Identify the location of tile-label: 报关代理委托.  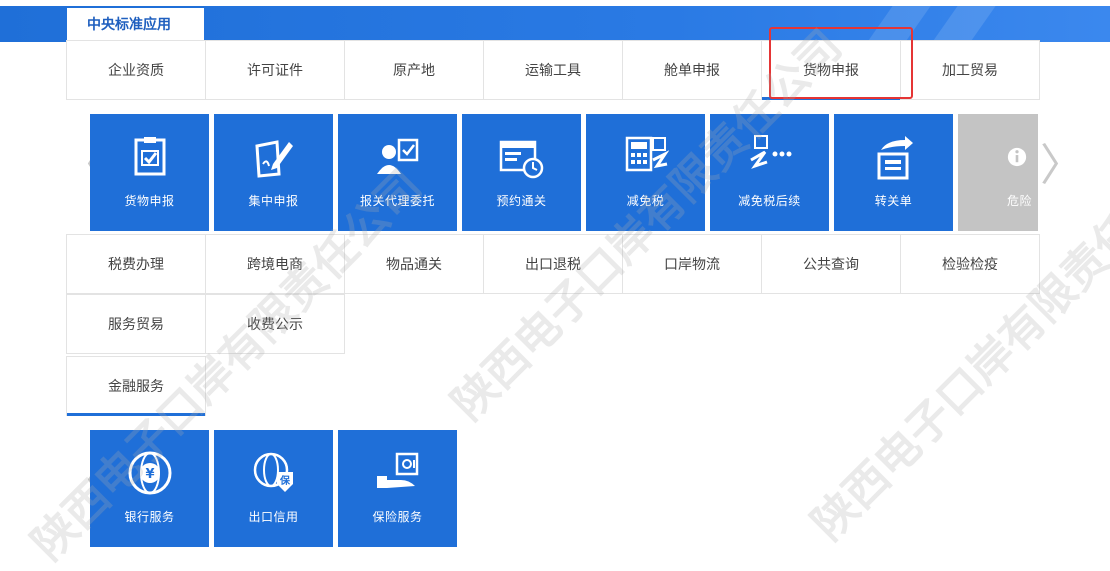
(397, 201).